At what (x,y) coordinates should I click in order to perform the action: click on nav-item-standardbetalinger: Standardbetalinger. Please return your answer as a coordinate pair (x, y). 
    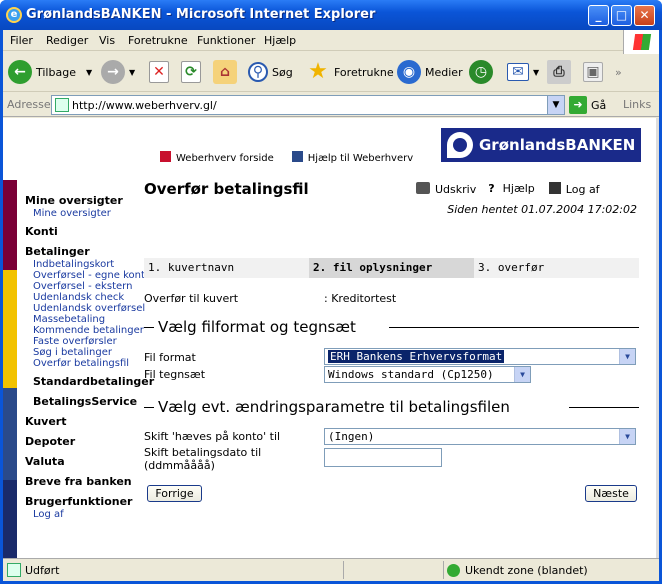
    Looking at the image, I should click on (93, 382).